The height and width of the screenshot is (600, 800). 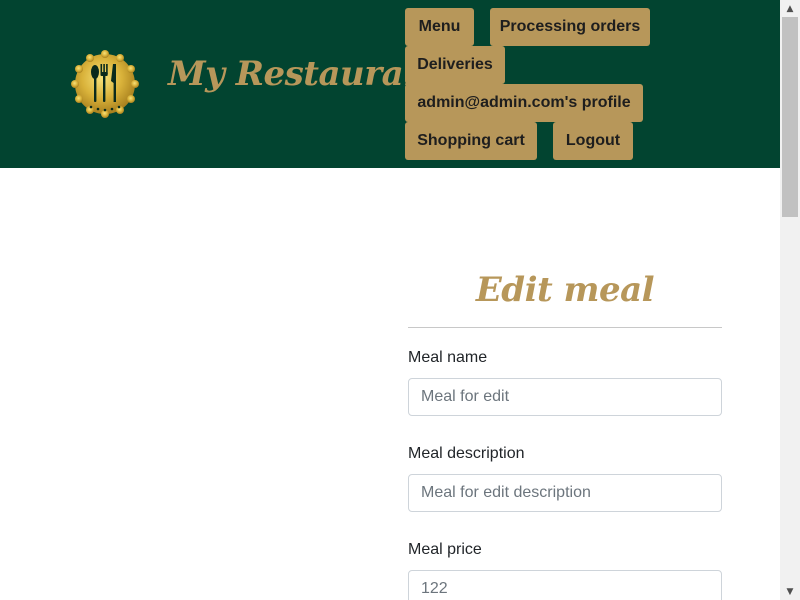 What do you see at coordinates (439, 27) in the screenshot?
I see `nav-menu-button: Menu` at bounding box center [439, 27].